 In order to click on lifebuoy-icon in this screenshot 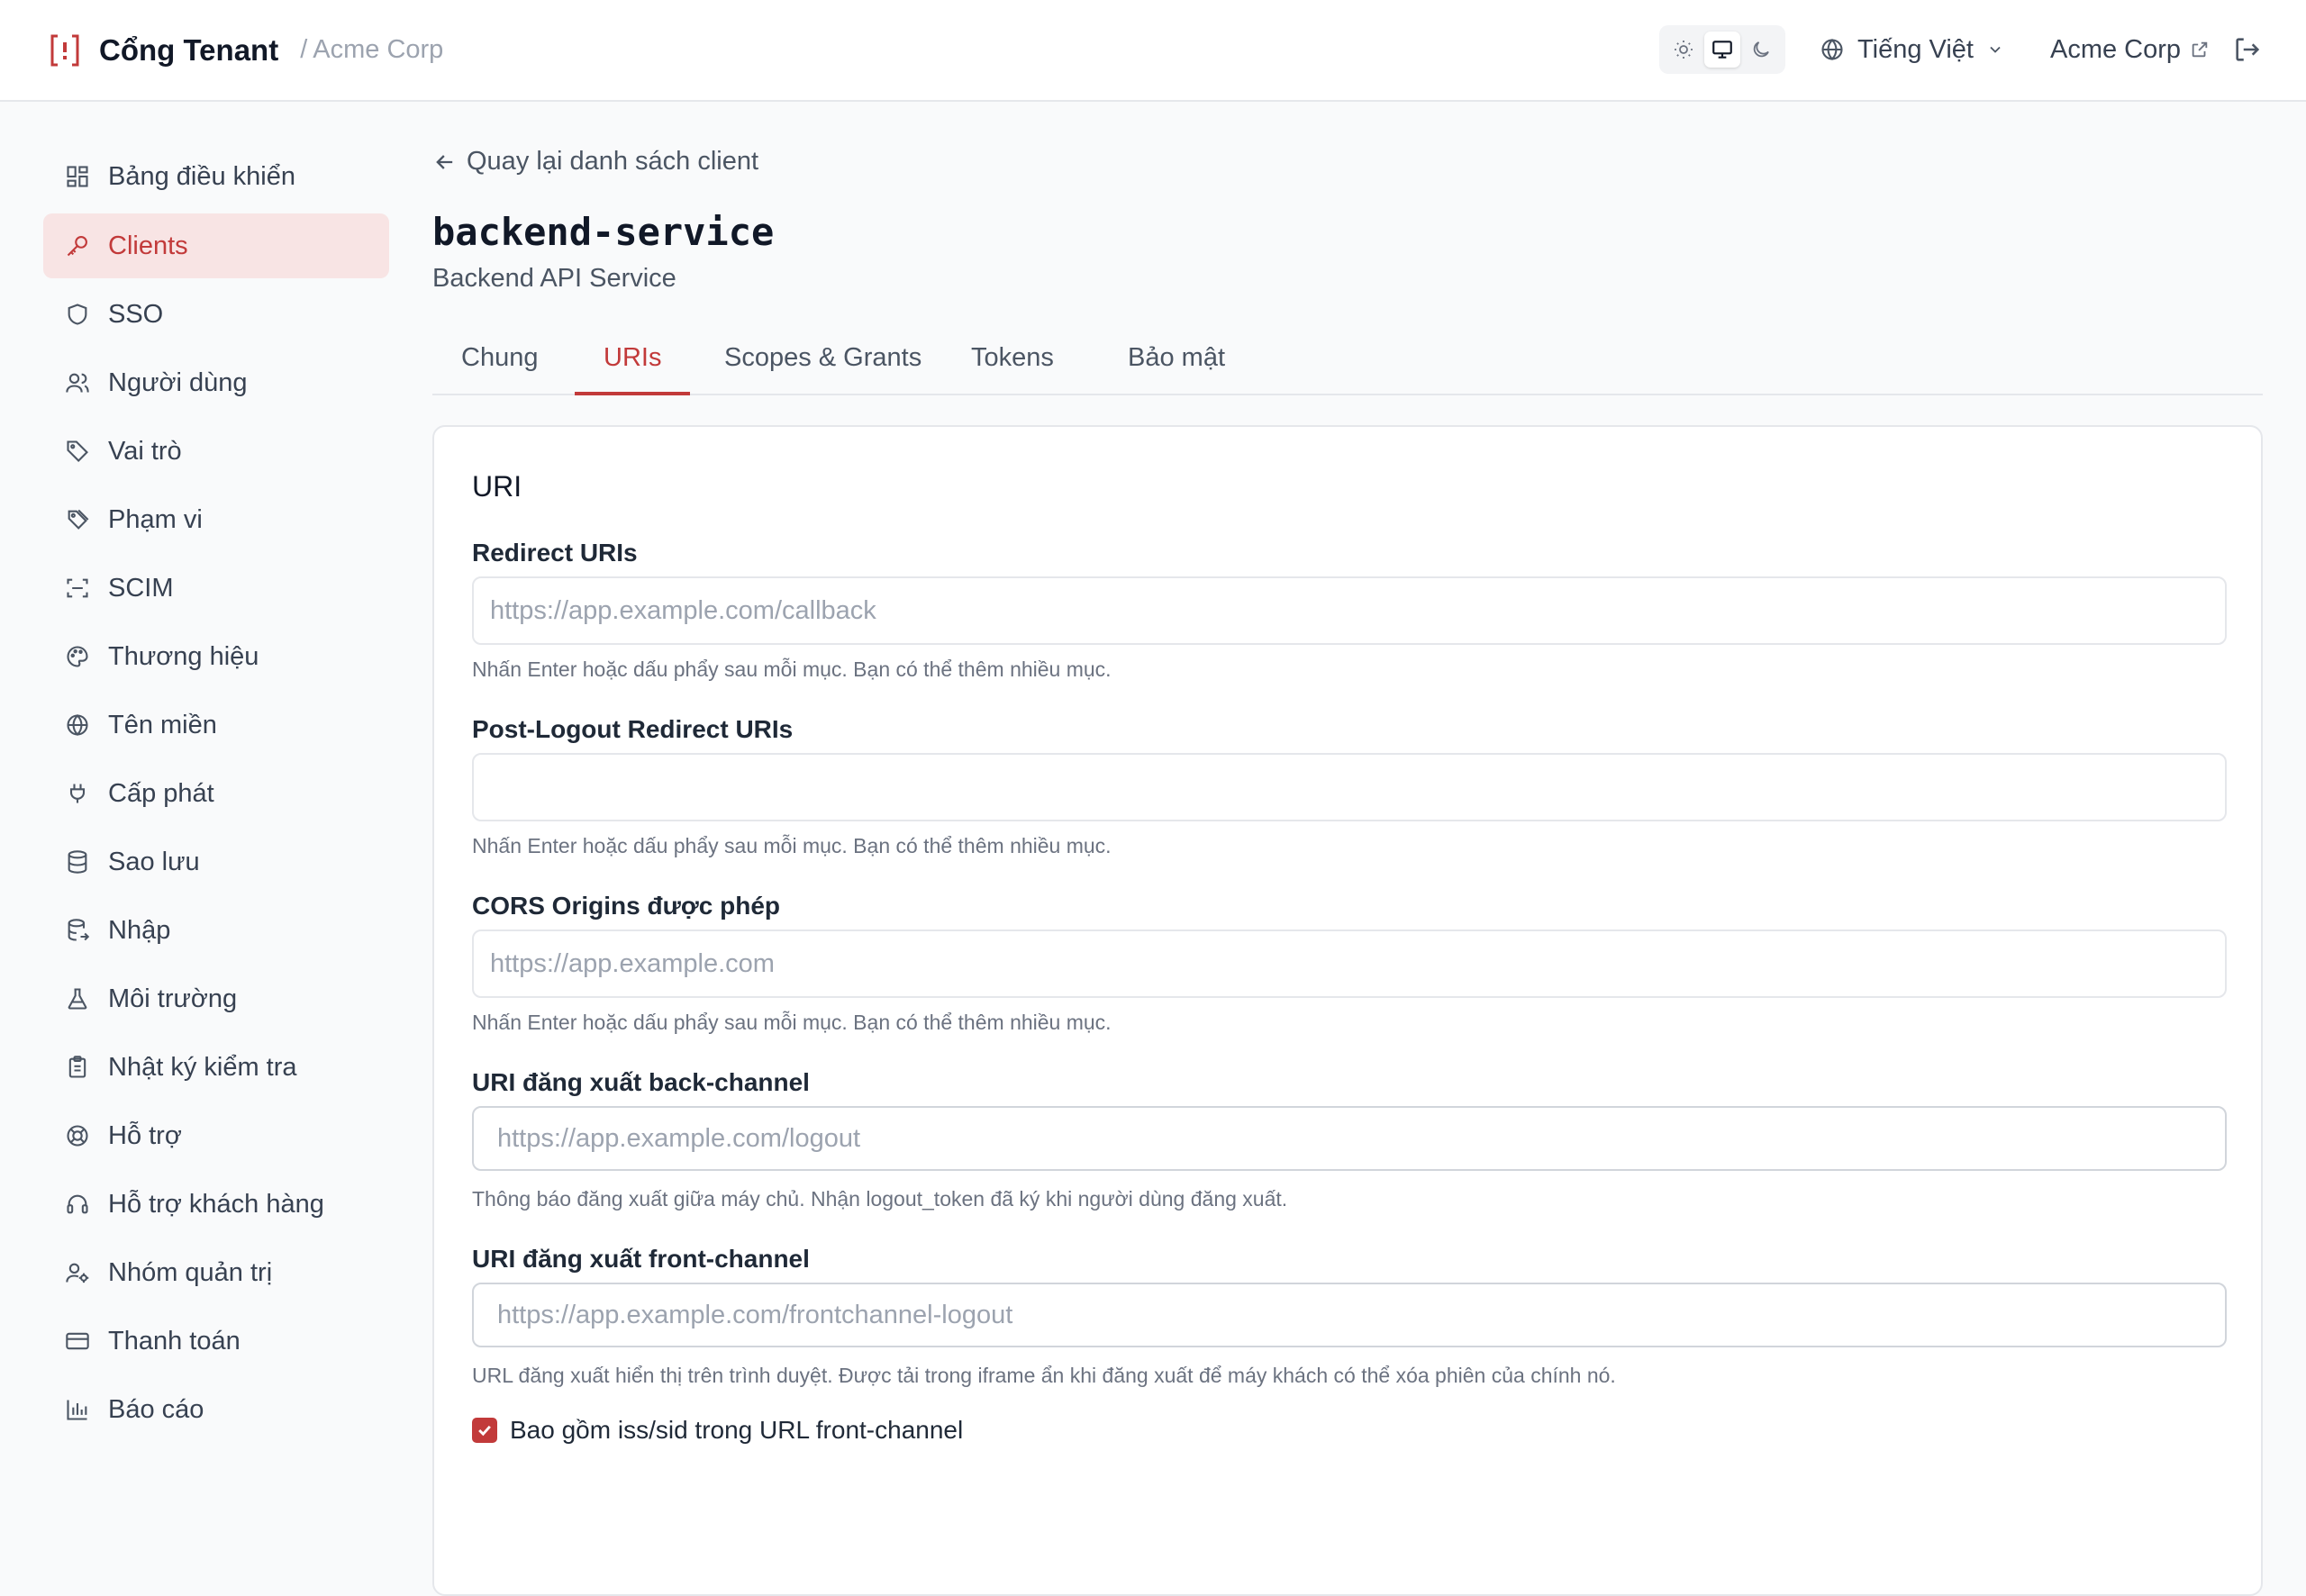, I will do `click(77, 1135)`.